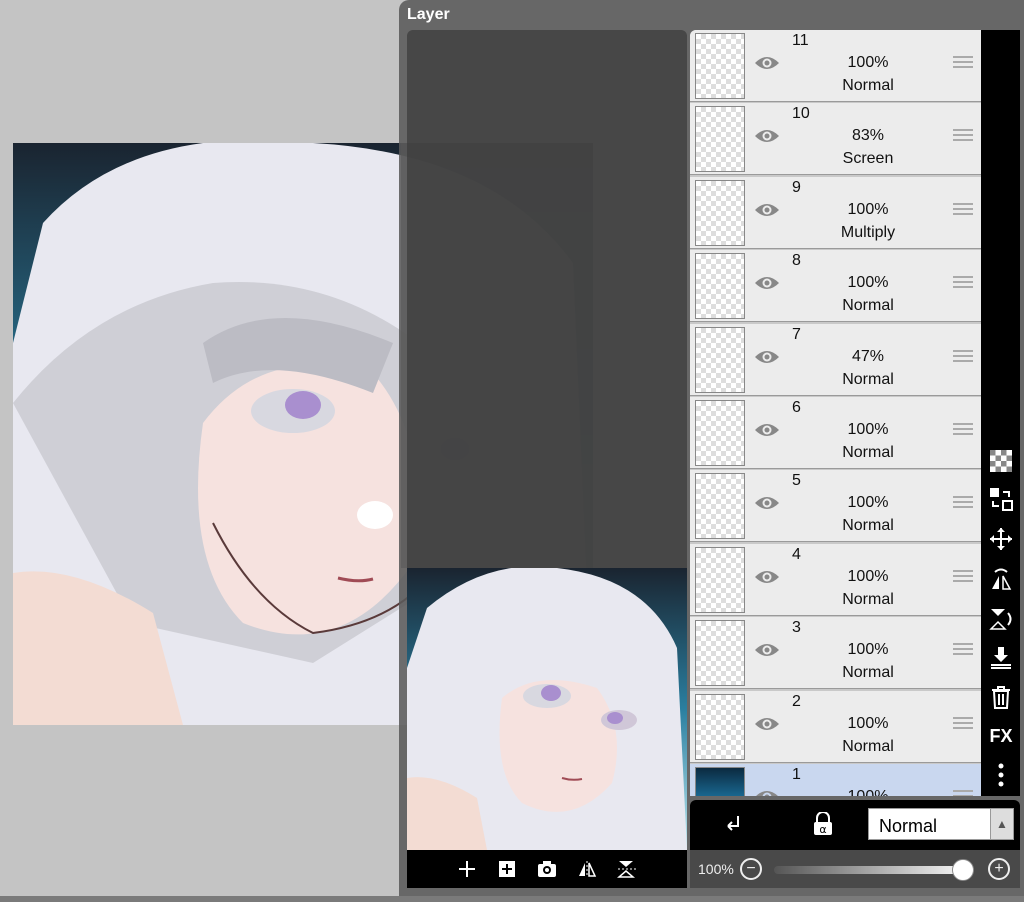 Image resolution: width=1024 pixels, height=902 pixels. Describe the element at coordinates (1001, 539) in the screenshot. I see `move-icon` at that location.